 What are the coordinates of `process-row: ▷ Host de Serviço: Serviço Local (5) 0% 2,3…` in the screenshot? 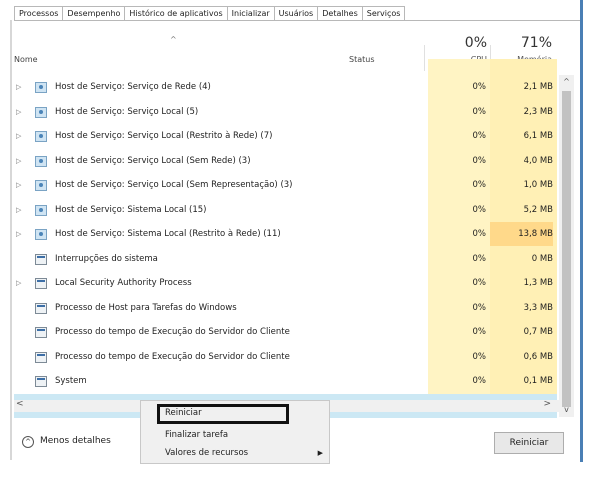 It's located at (285, 112).